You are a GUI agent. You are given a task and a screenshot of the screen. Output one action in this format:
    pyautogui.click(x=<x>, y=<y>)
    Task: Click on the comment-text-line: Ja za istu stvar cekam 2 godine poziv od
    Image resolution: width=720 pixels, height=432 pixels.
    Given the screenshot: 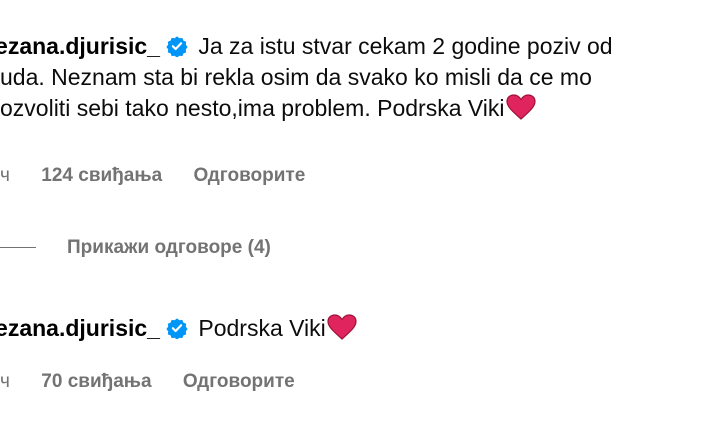 What is the action you would take?
    pyautogui.click(x=405, y=46)
    